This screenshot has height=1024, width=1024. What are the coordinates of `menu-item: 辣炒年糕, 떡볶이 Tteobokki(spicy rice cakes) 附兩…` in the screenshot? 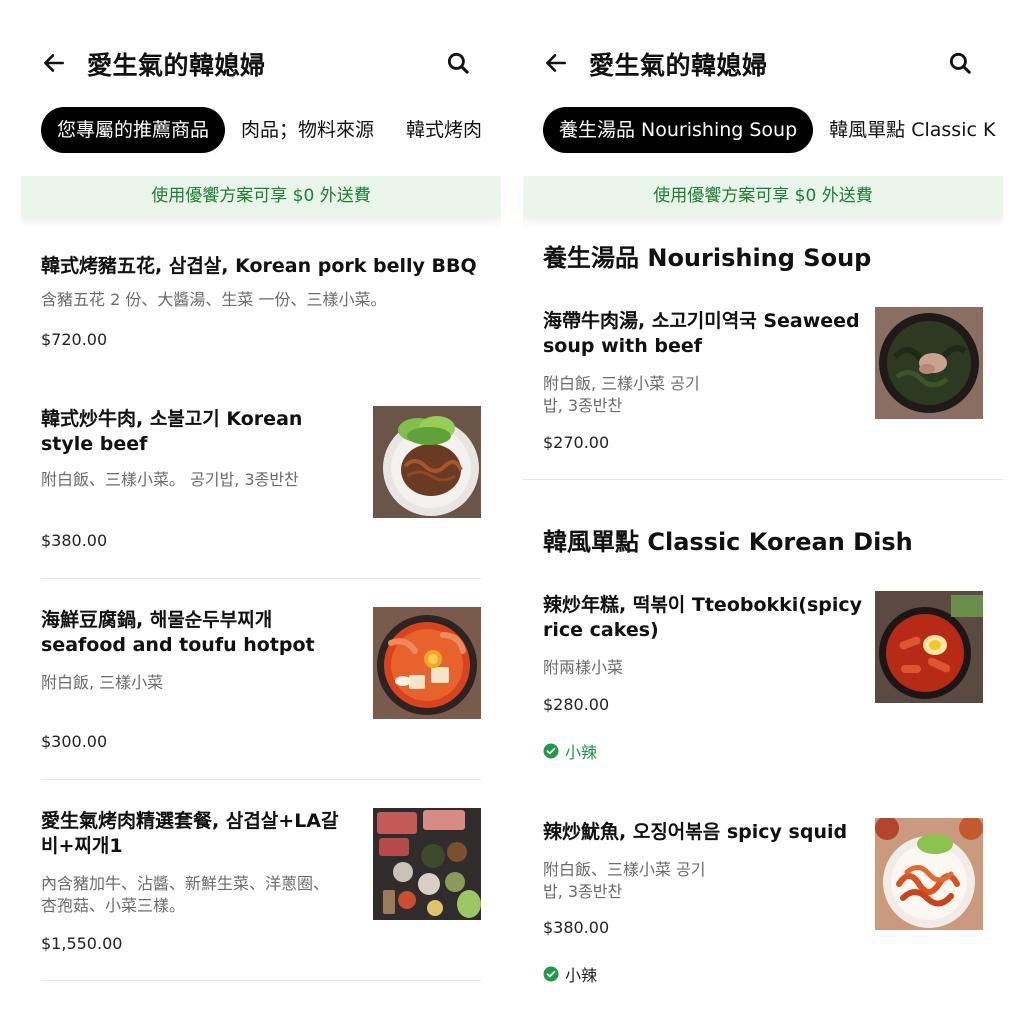 It's located at (763, 676).